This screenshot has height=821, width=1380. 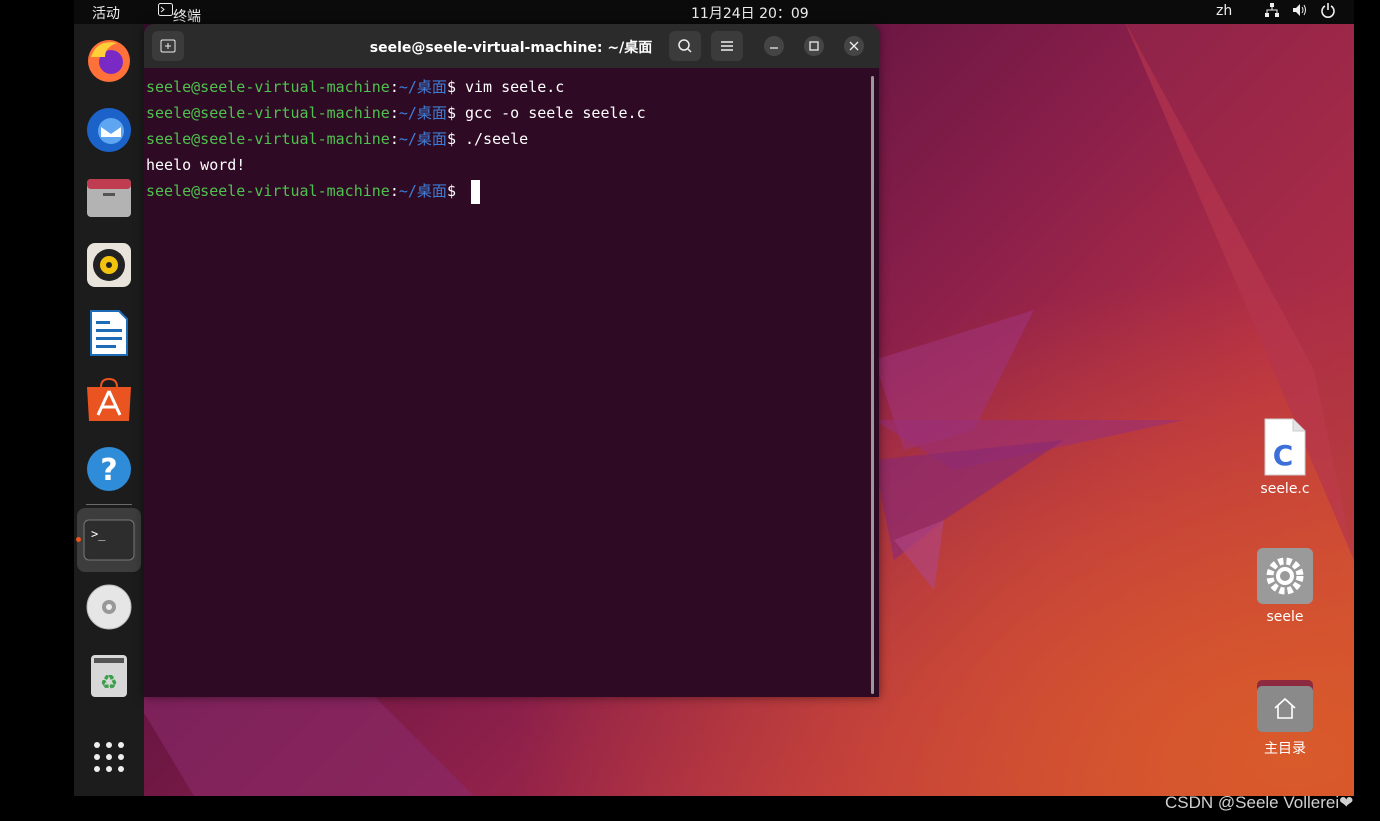 I want to click on dock-item-files, so click(x=109, y=197).